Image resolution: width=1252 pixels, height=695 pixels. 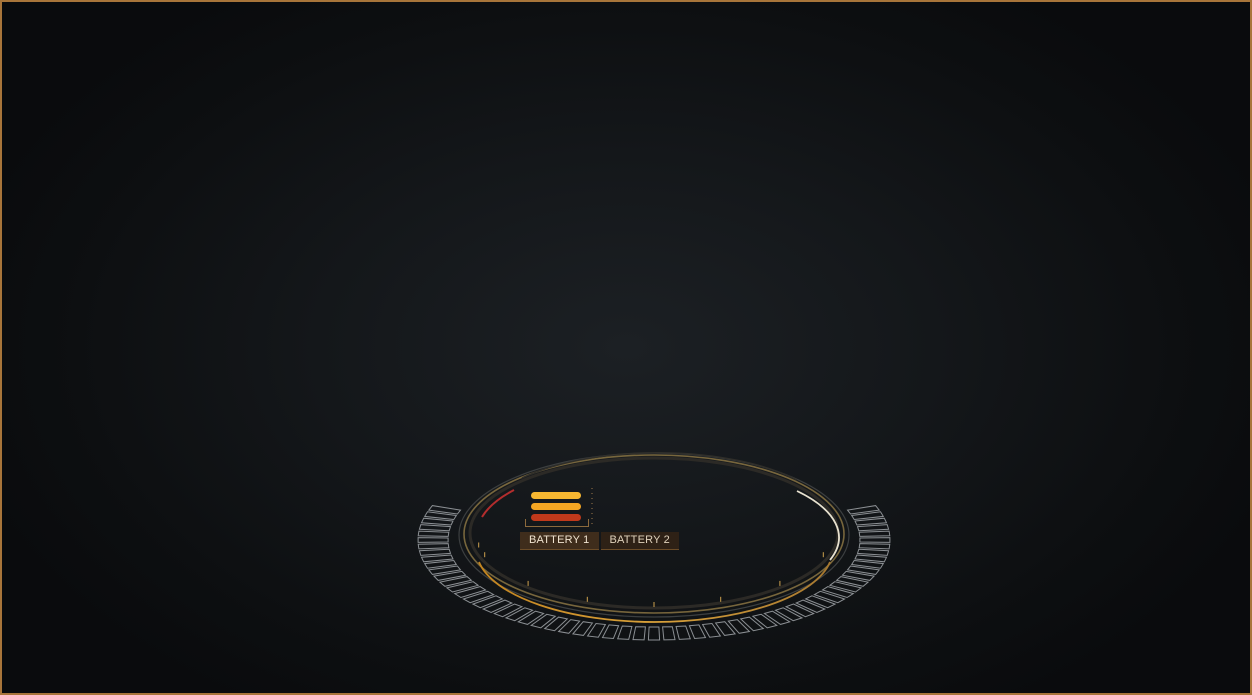 I want to click on battery-bracket, so click(x=557, y=523).